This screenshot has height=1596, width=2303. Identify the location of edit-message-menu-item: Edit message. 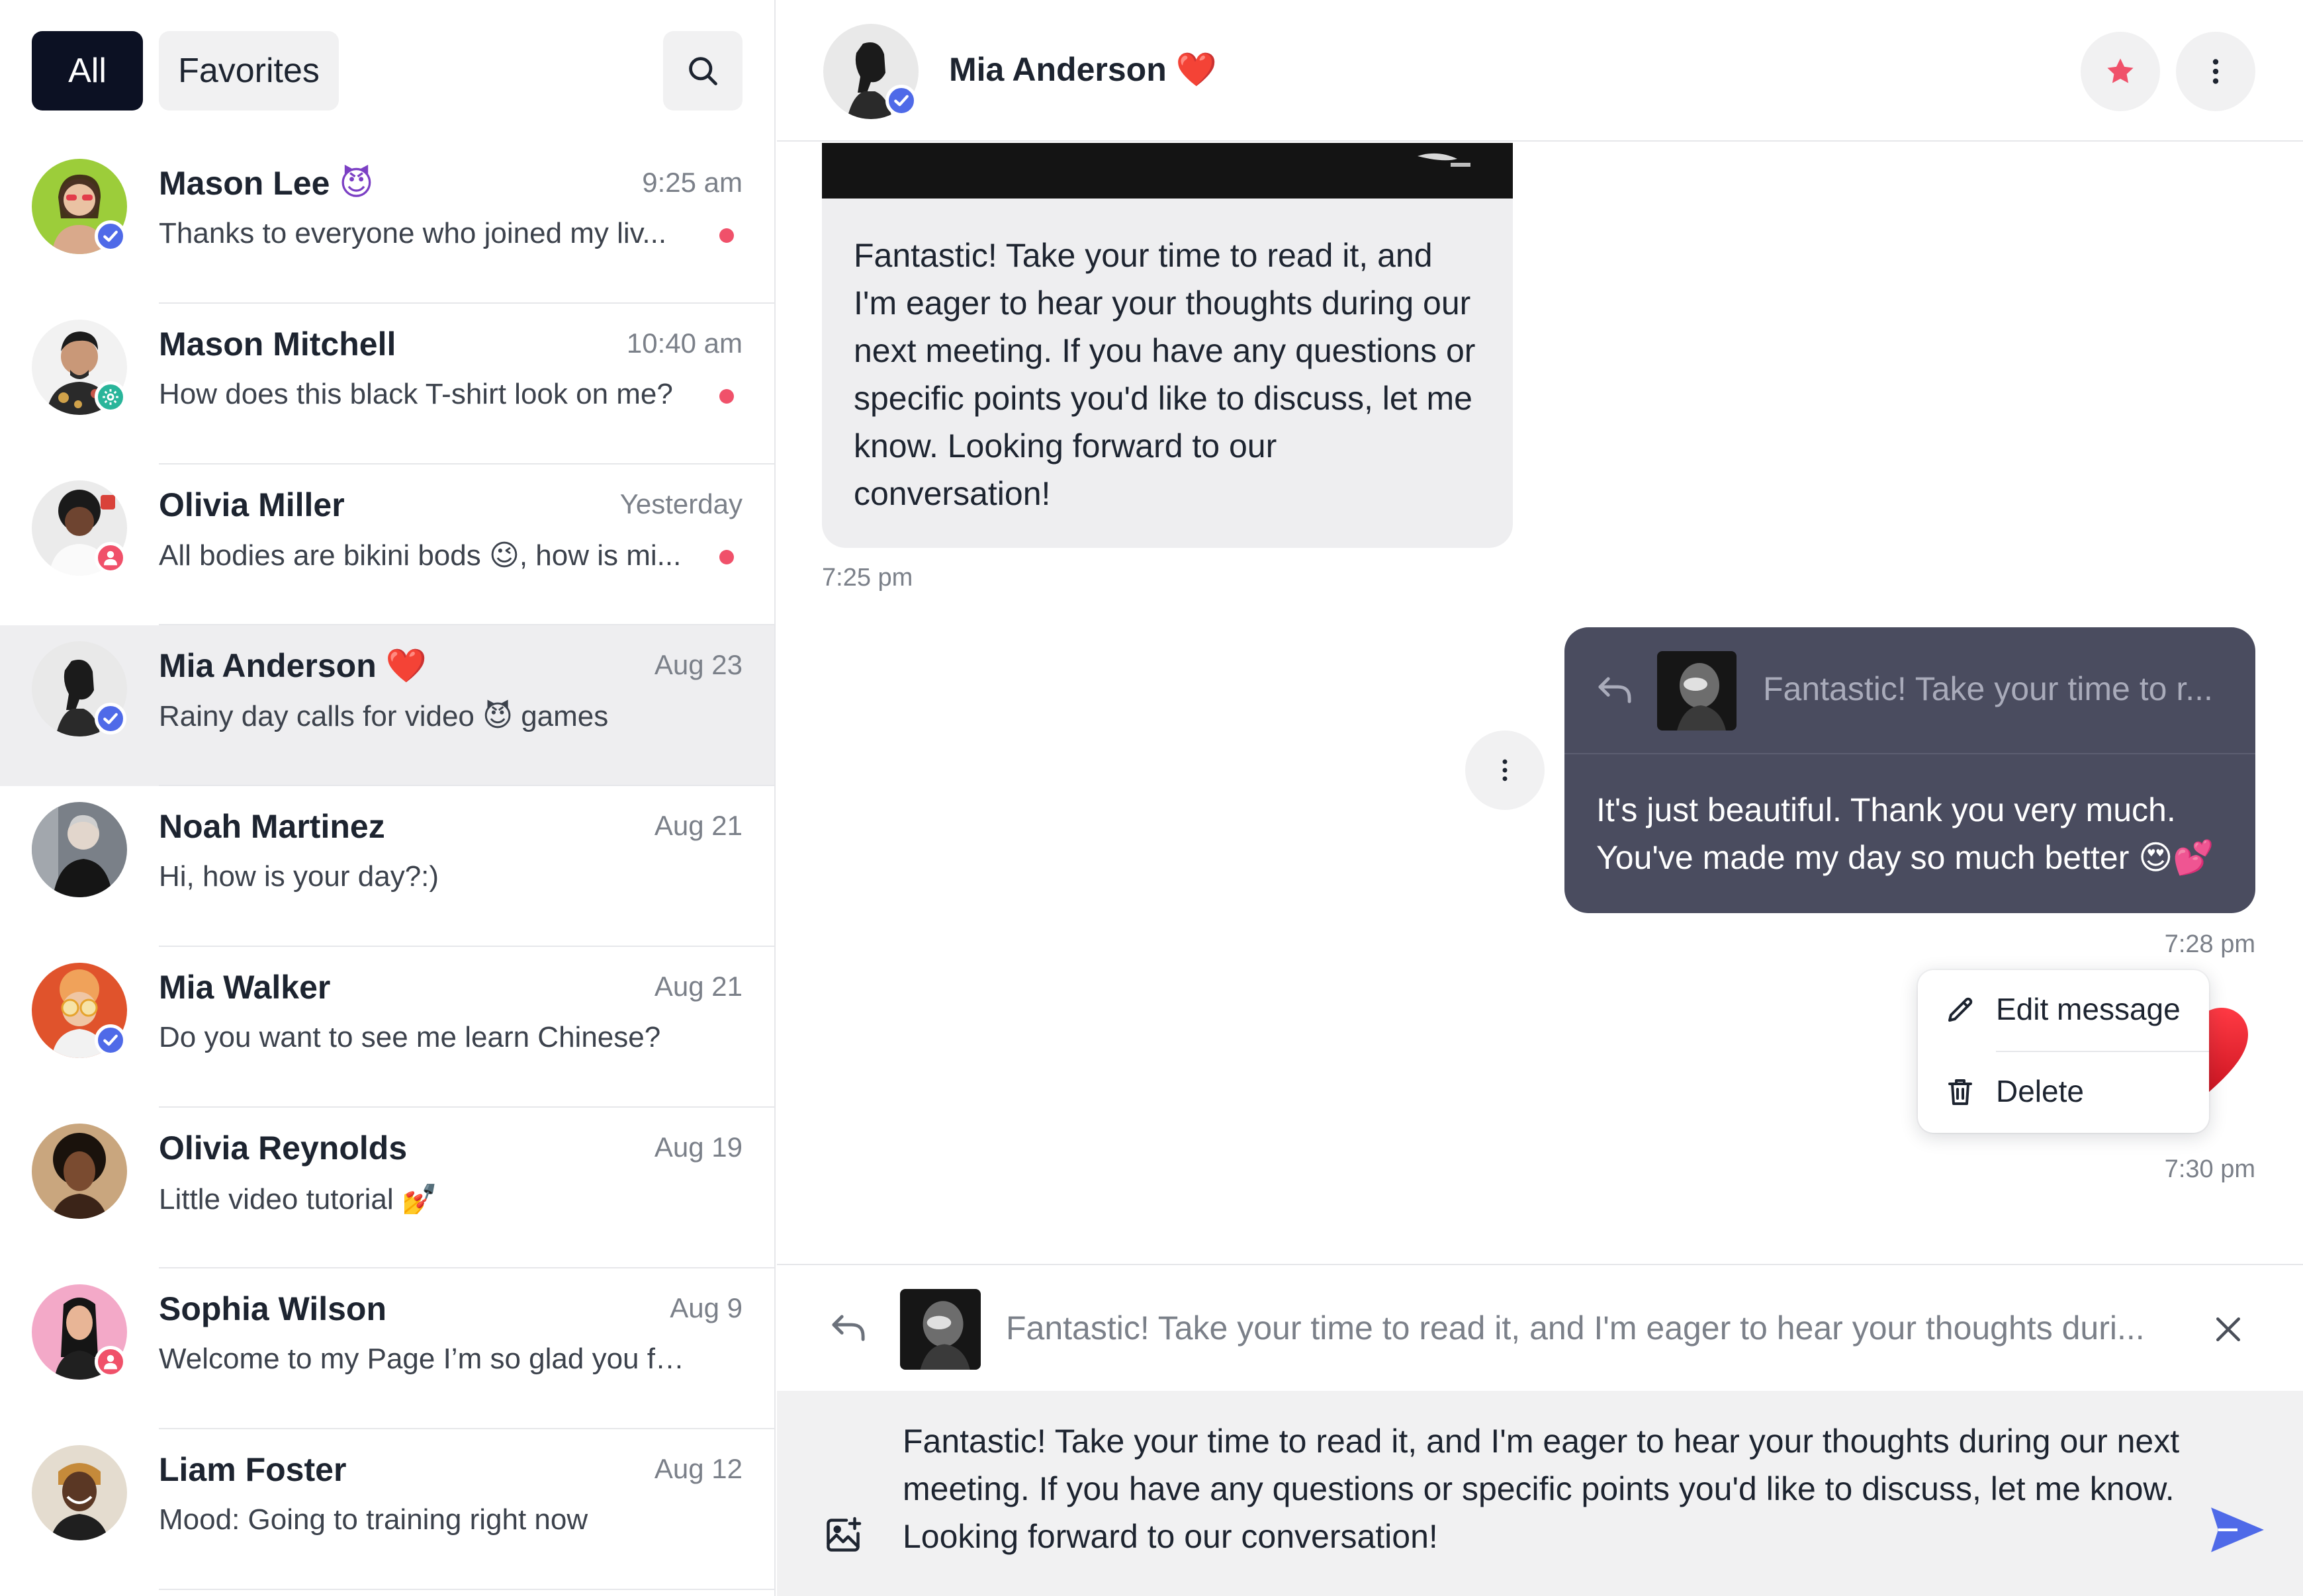
(2063, 1009).